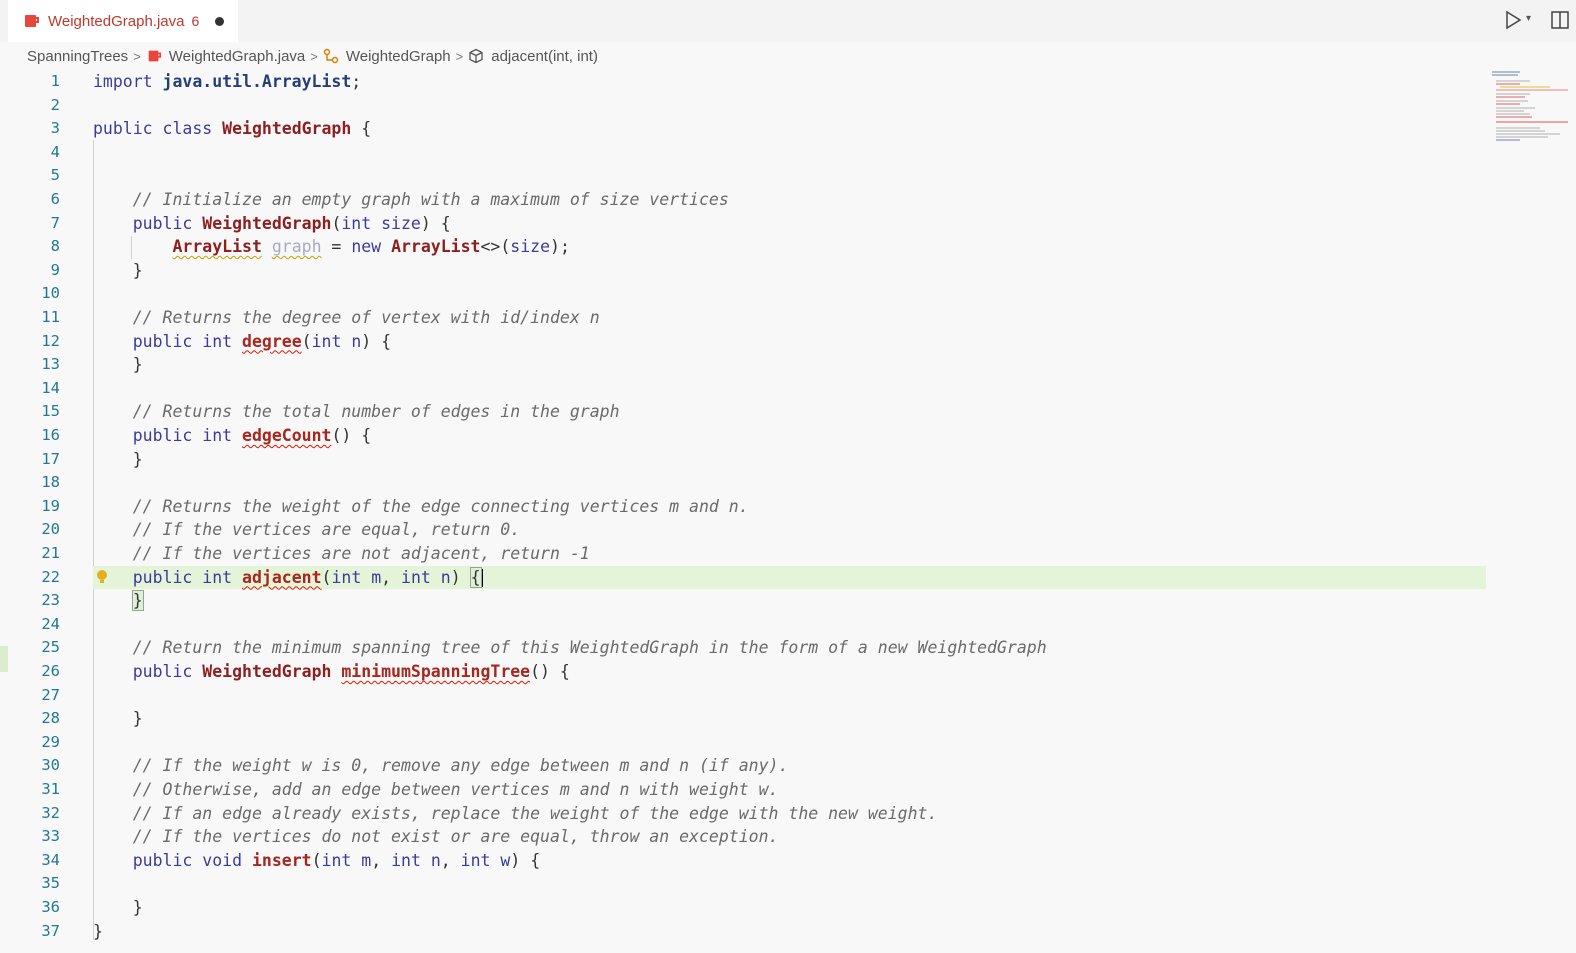 Image resolution: width=1576 pixels, height=953 pixels. I want to click on line-number: 19, so click(50, 505).